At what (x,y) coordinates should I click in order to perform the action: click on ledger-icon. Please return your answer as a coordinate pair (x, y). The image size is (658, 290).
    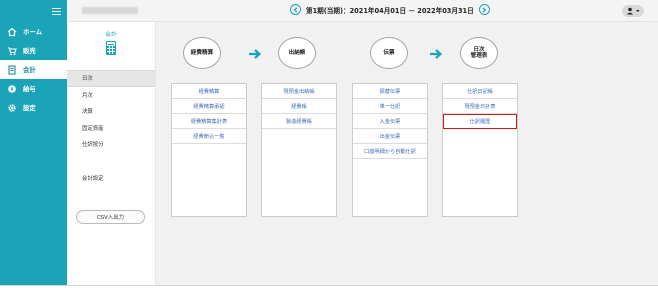
    Looking at the image, I should click on (12, 69).